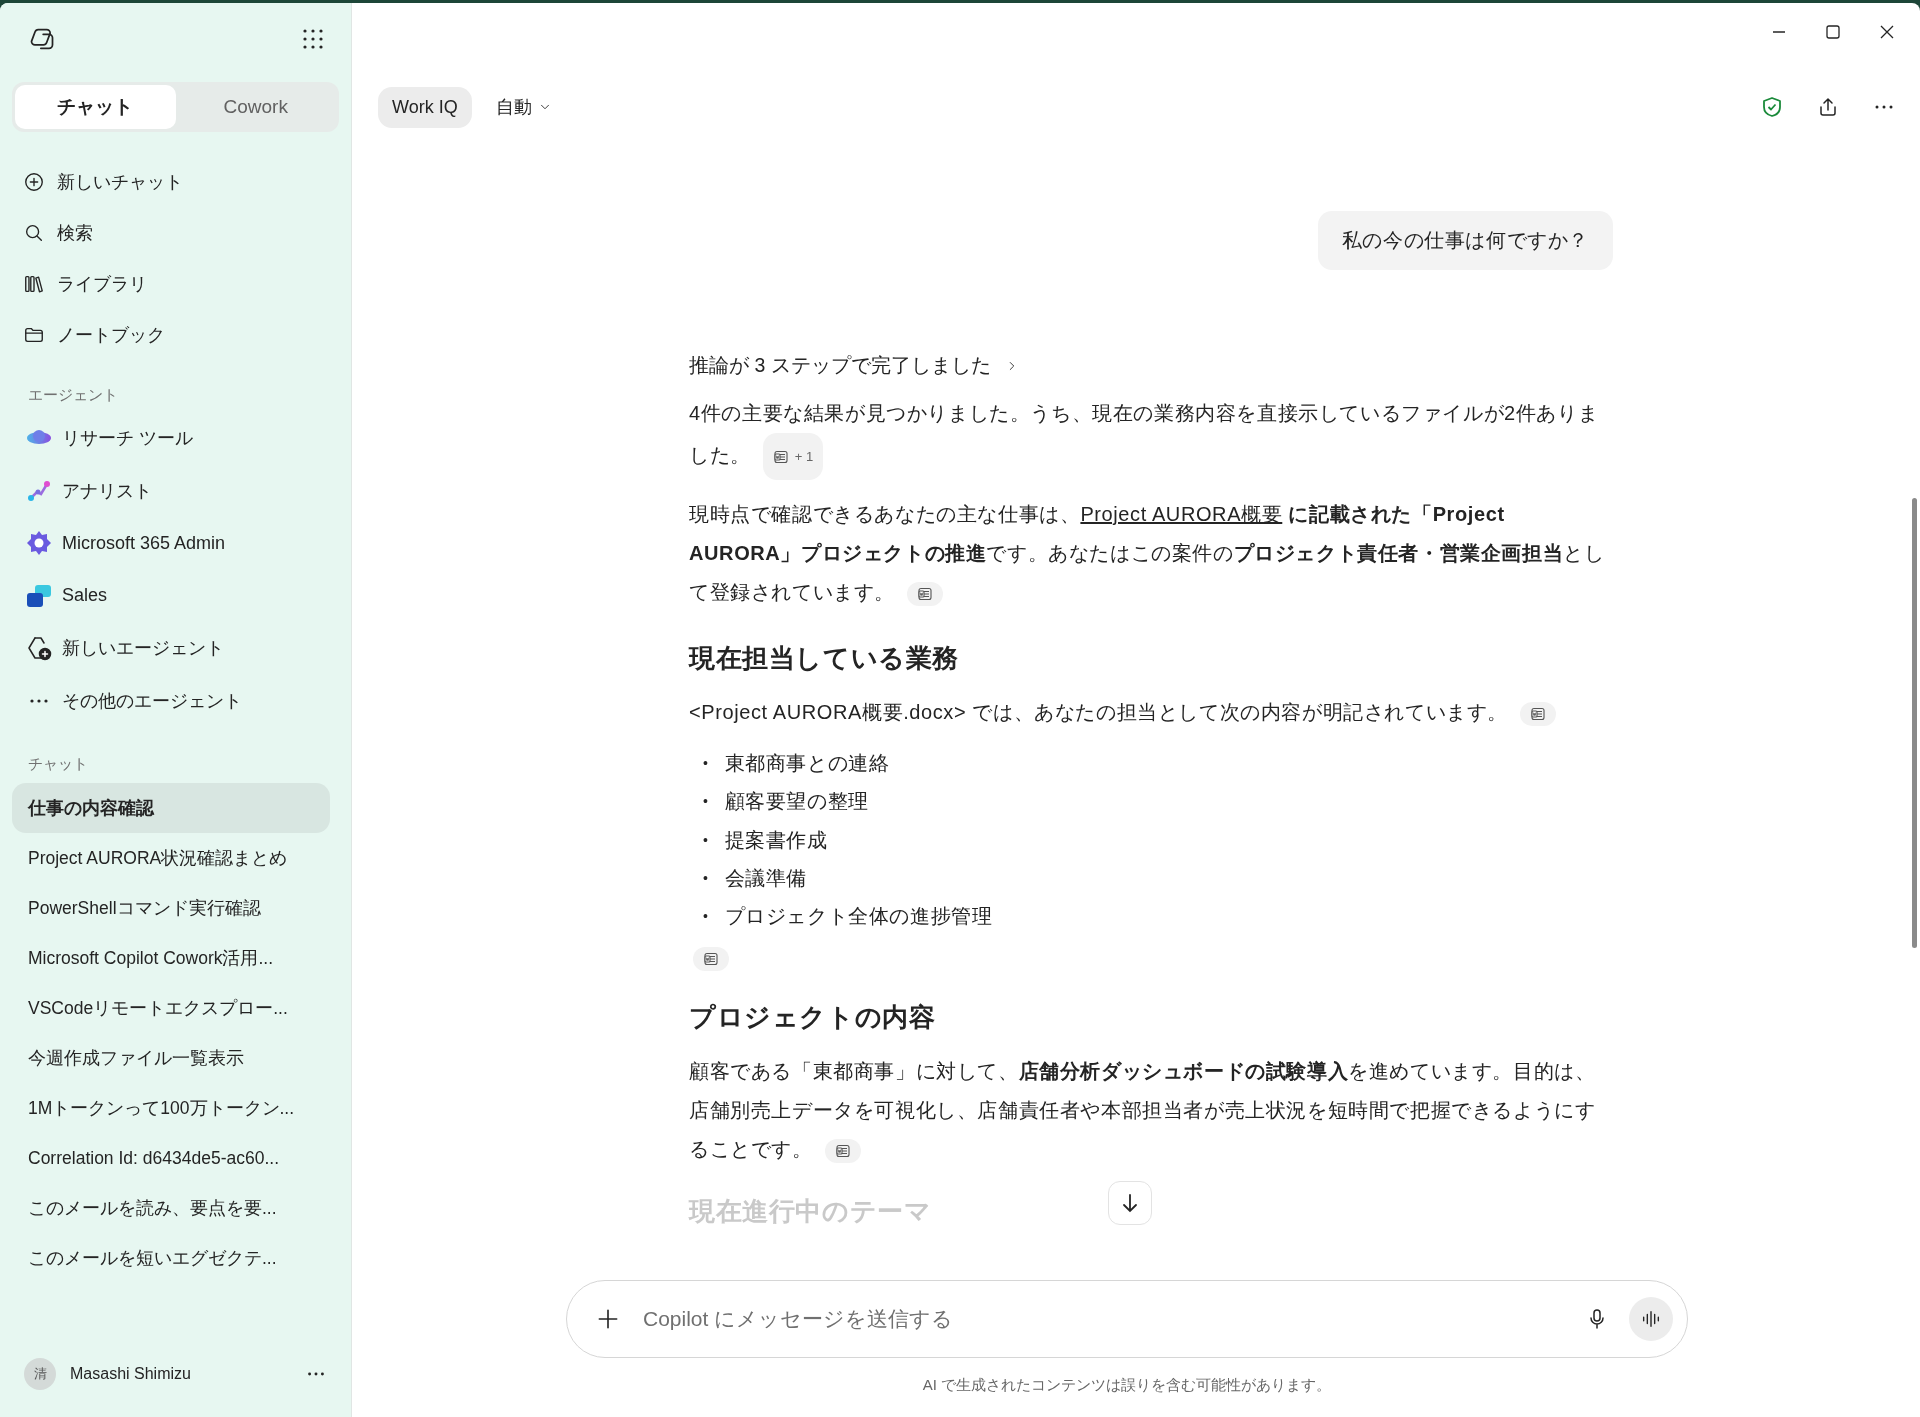  What do you see at coordinates (171, 808) in the screenshot?
I see `chat-history-item: 仕事の内容確認` at bounding box center [171, 808].